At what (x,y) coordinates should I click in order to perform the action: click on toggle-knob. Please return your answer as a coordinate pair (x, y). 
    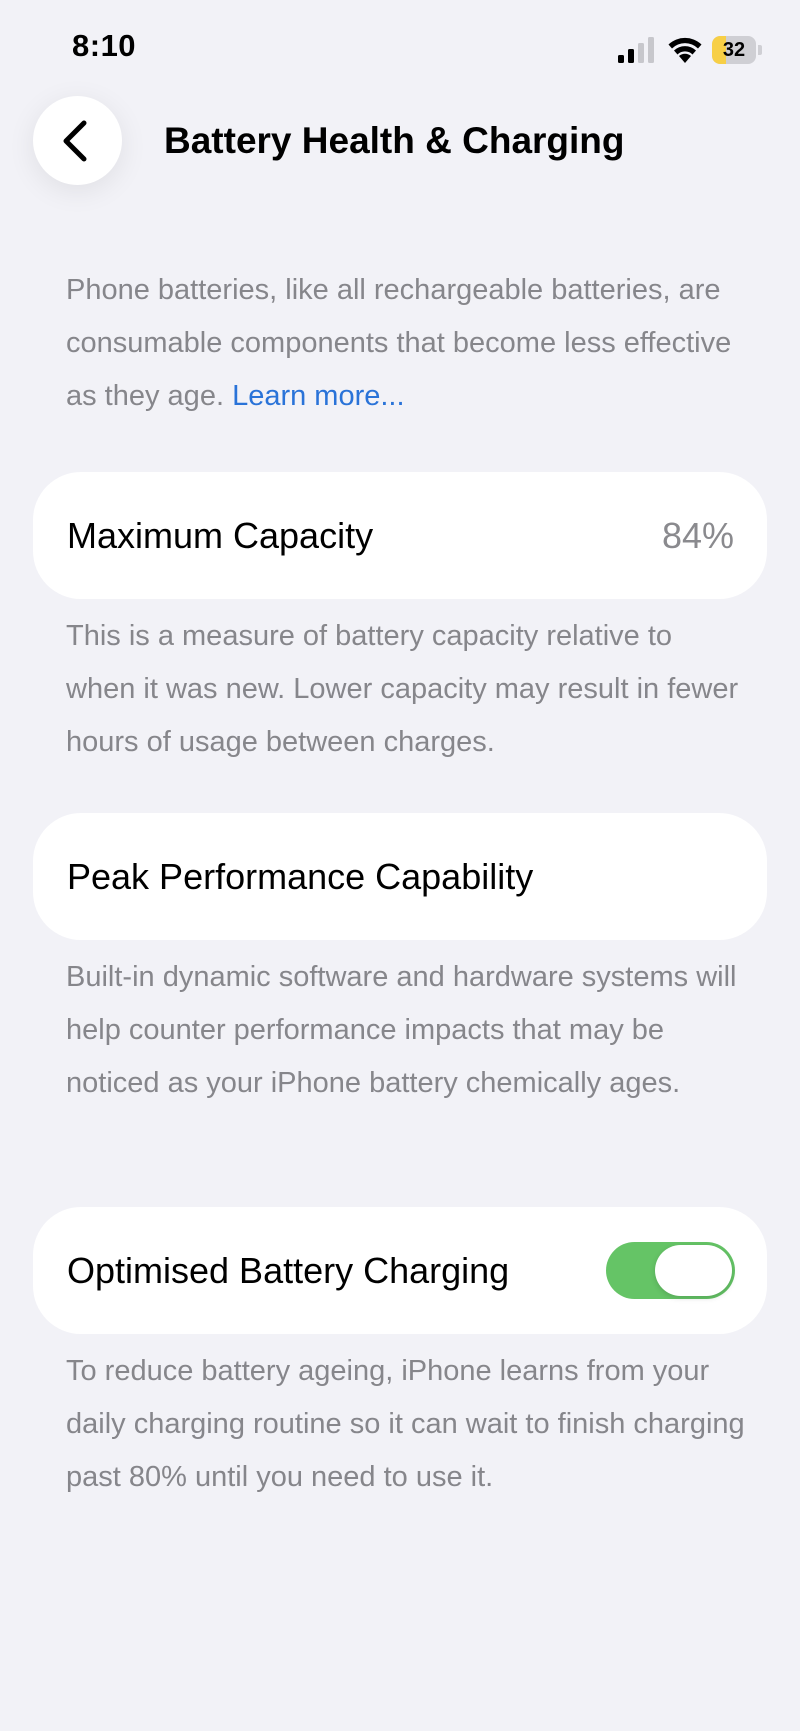
    Looking at the image, I should click on (693, 1270).